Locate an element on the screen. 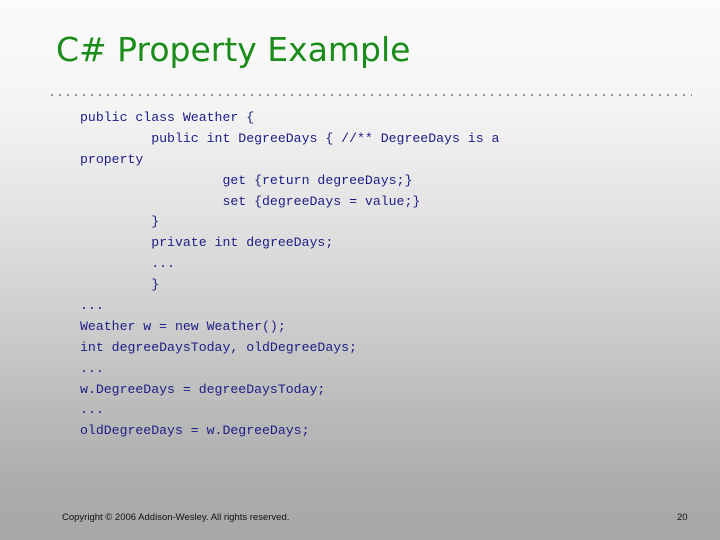 The height and width of the screenshot is (540, 720). code-line: w.DegreeDays = degreeDaysToday; is located at coordinates (289, 390).